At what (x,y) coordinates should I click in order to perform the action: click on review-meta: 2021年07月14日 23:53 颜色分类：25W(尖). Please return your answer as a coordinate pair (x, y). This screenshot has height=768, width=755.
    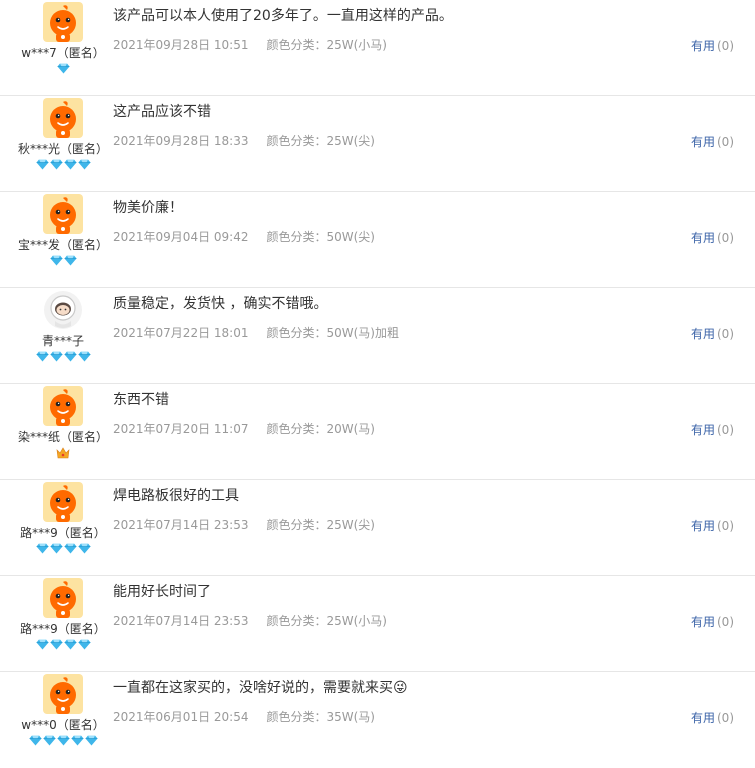
    Looking at the image, I should click on (244, 524).